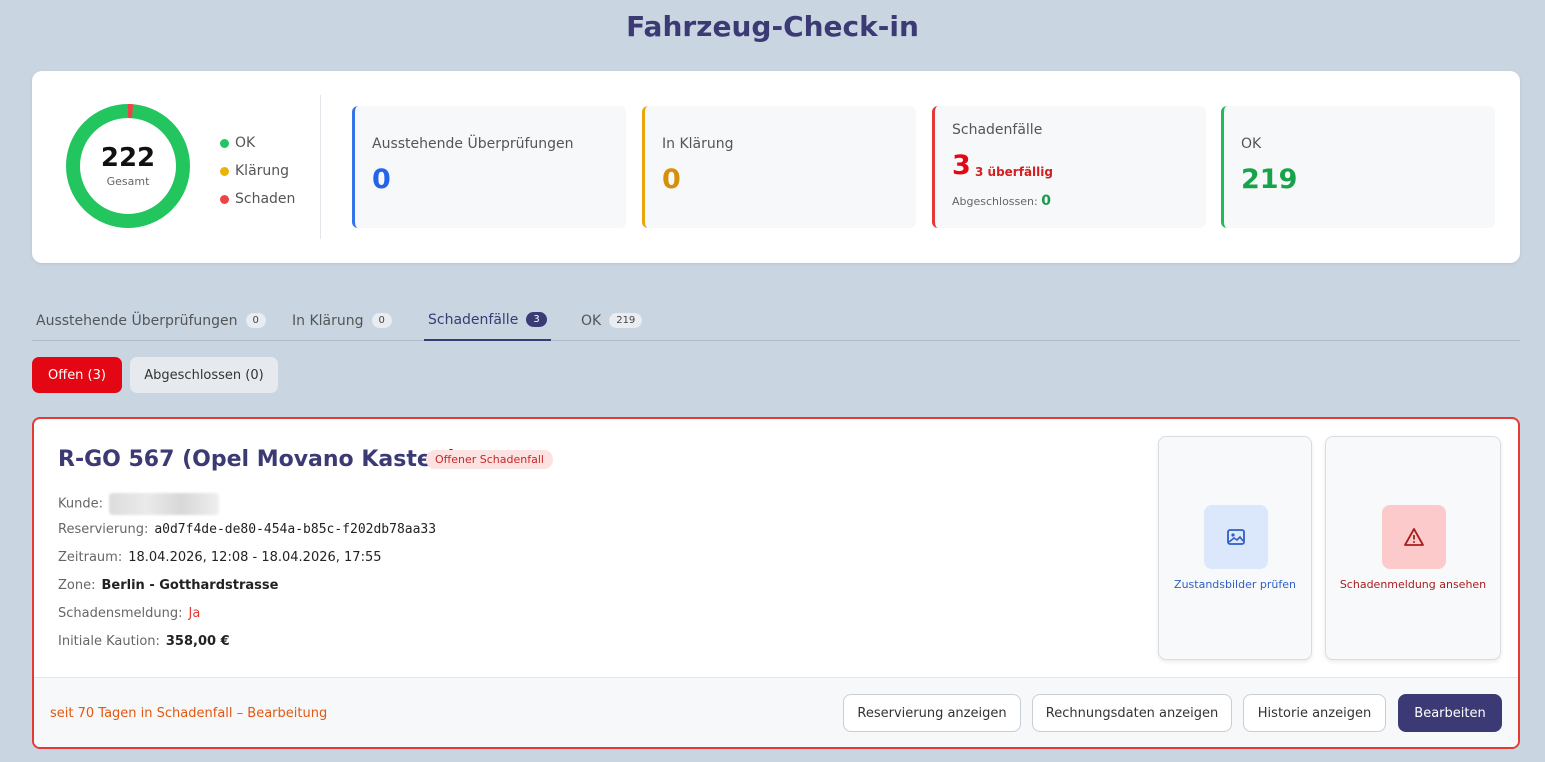 This screenshot has height=762, width=1545. I want to click on field-customer: Kunde:, so click(138, 504).